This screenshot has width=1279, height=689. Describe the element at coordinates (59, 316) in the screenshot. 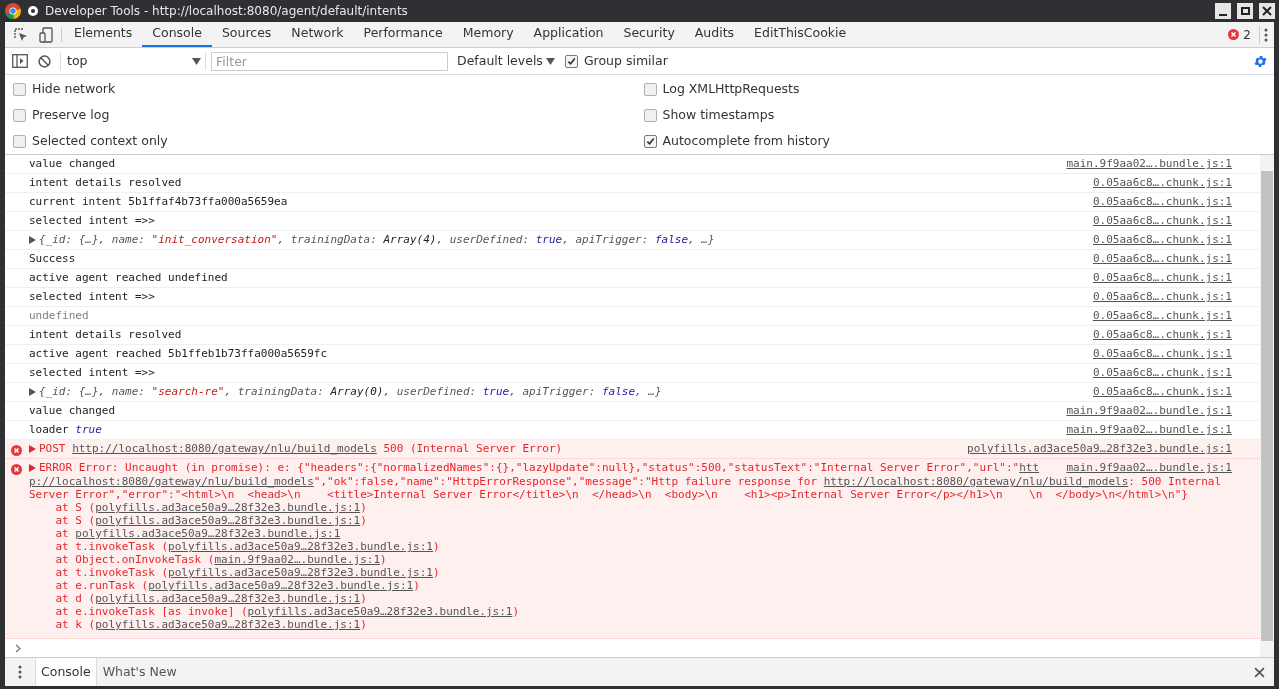

I see `console-message: undefined` at that location.